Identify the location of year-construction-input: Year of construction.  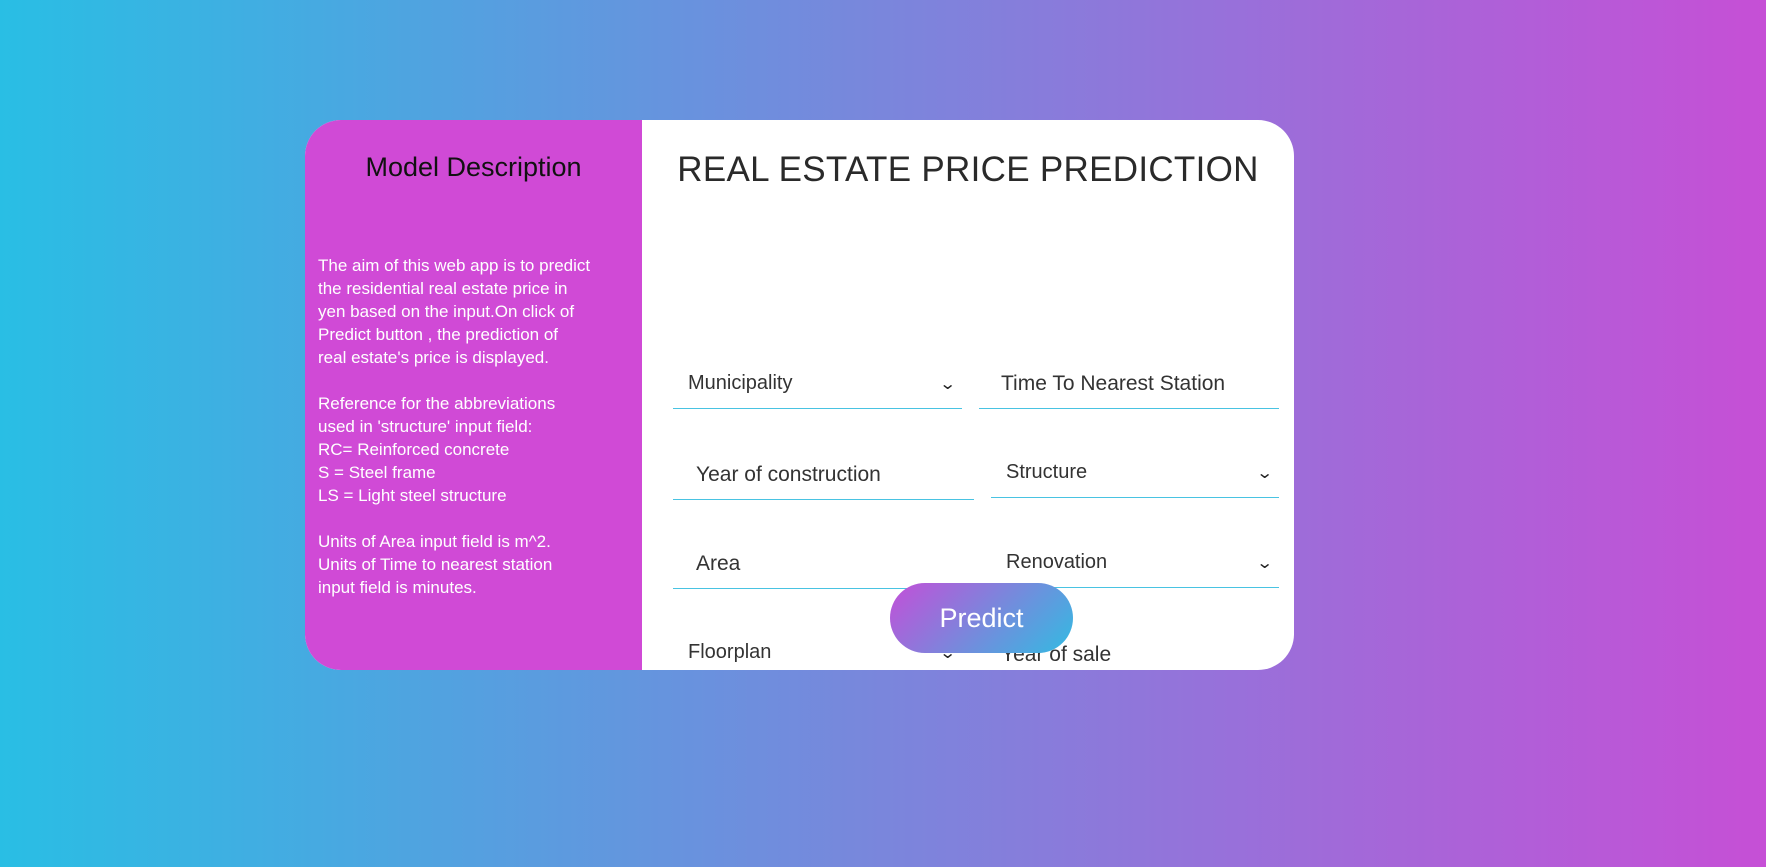
(823, 475).